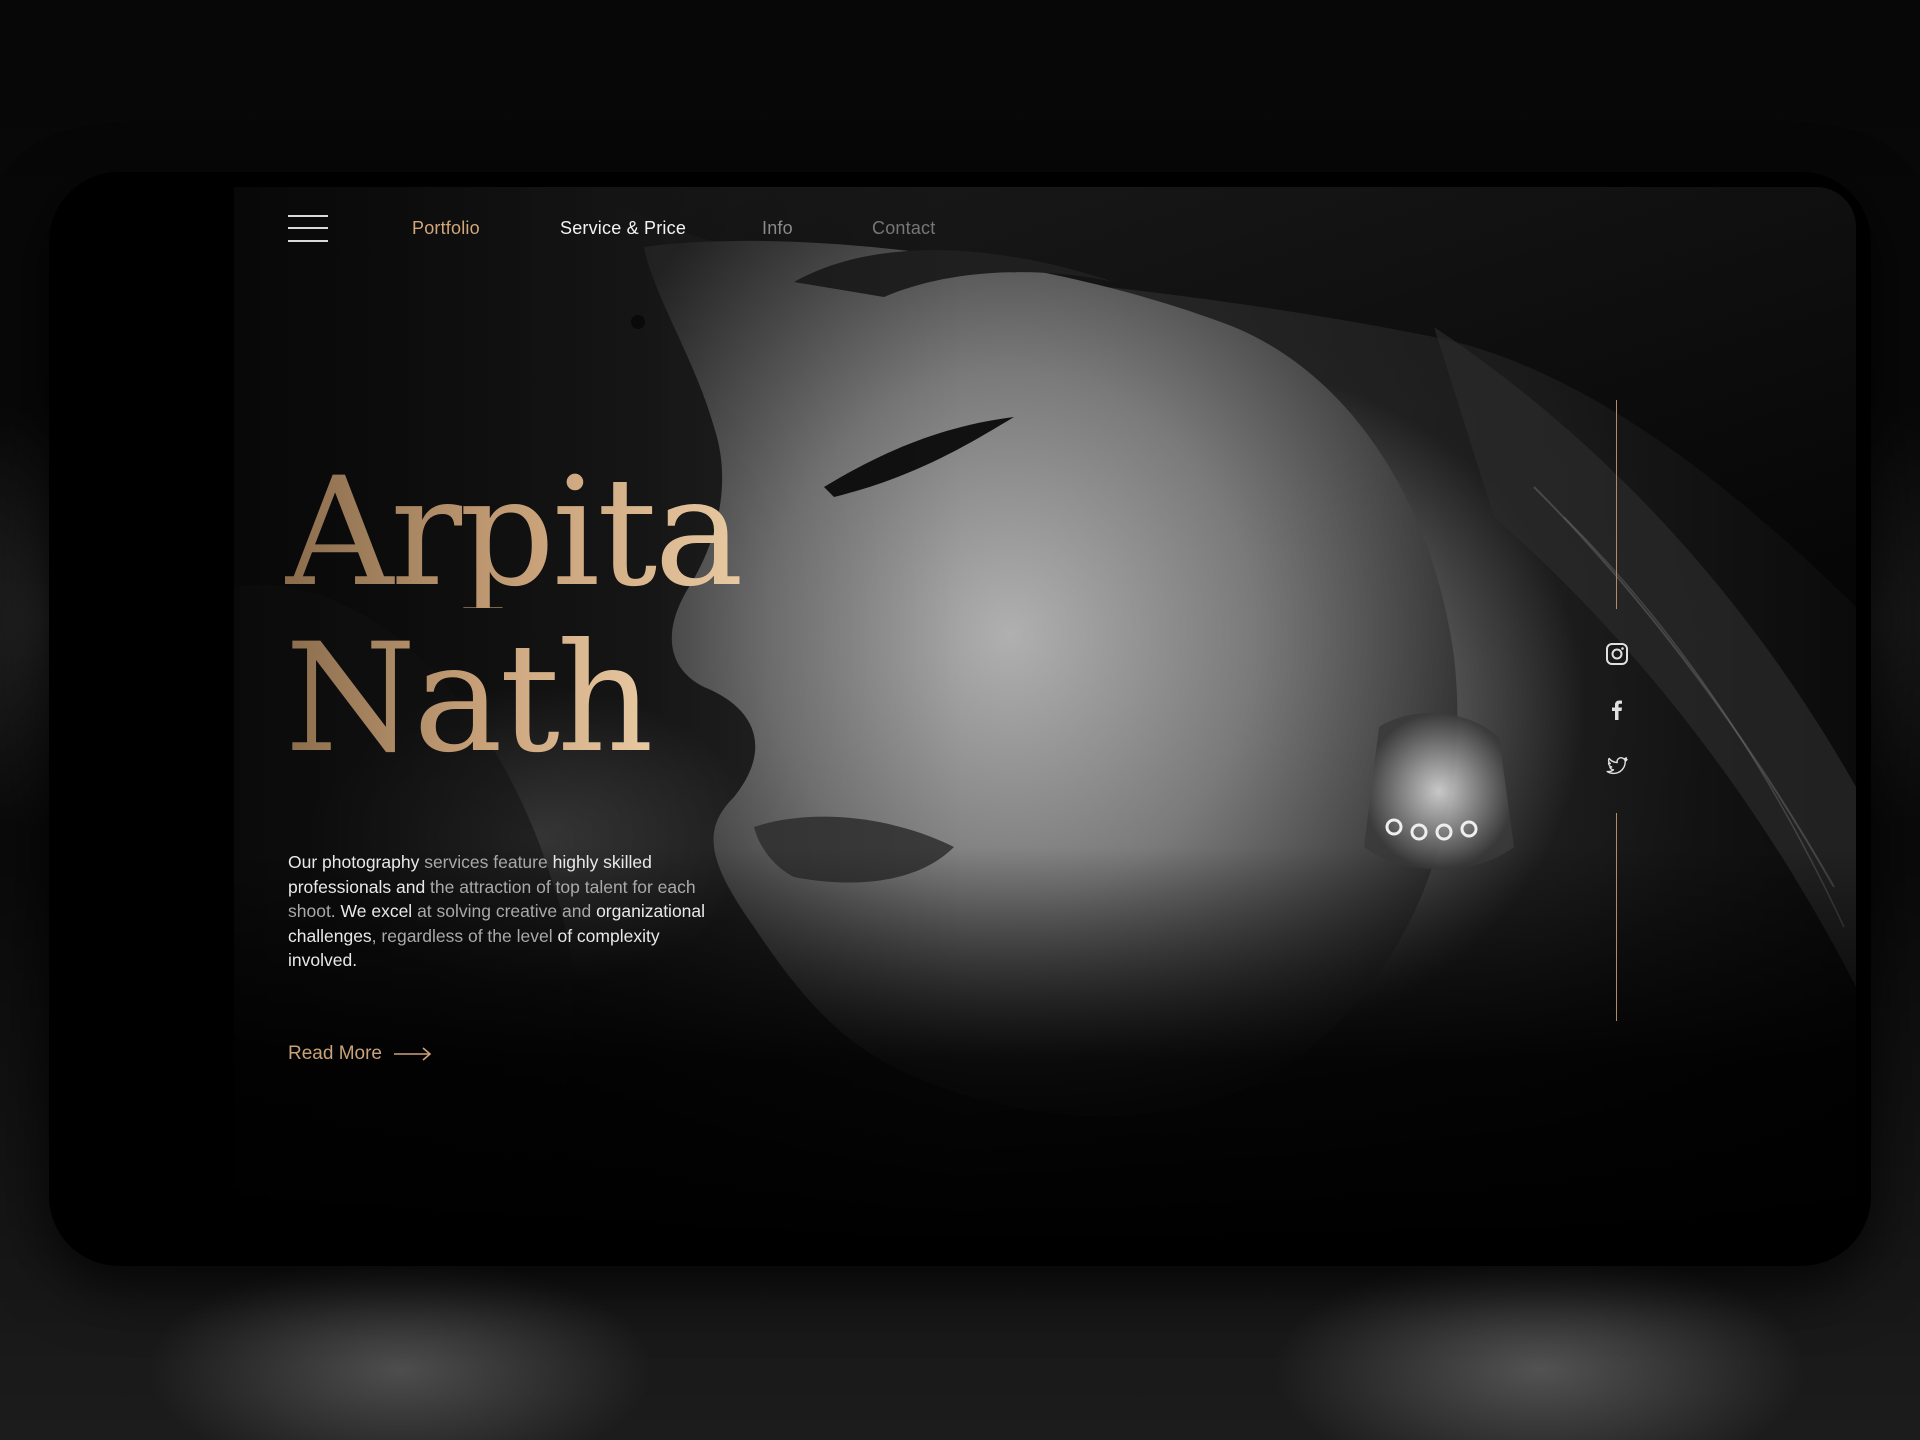  What do you see at coordinates (379, 911) in the screenshot?
I see `description-segment: We excel` at bounding box center [379, 911].